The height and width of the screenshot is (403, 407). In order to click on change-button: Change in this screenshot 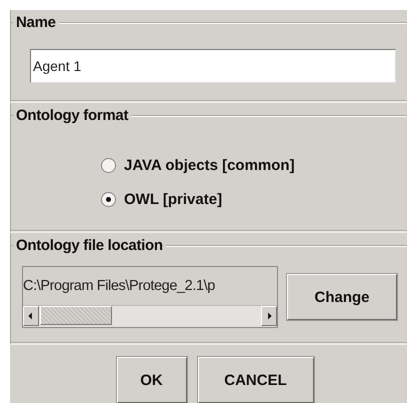, I will do `click(342, 297)`.